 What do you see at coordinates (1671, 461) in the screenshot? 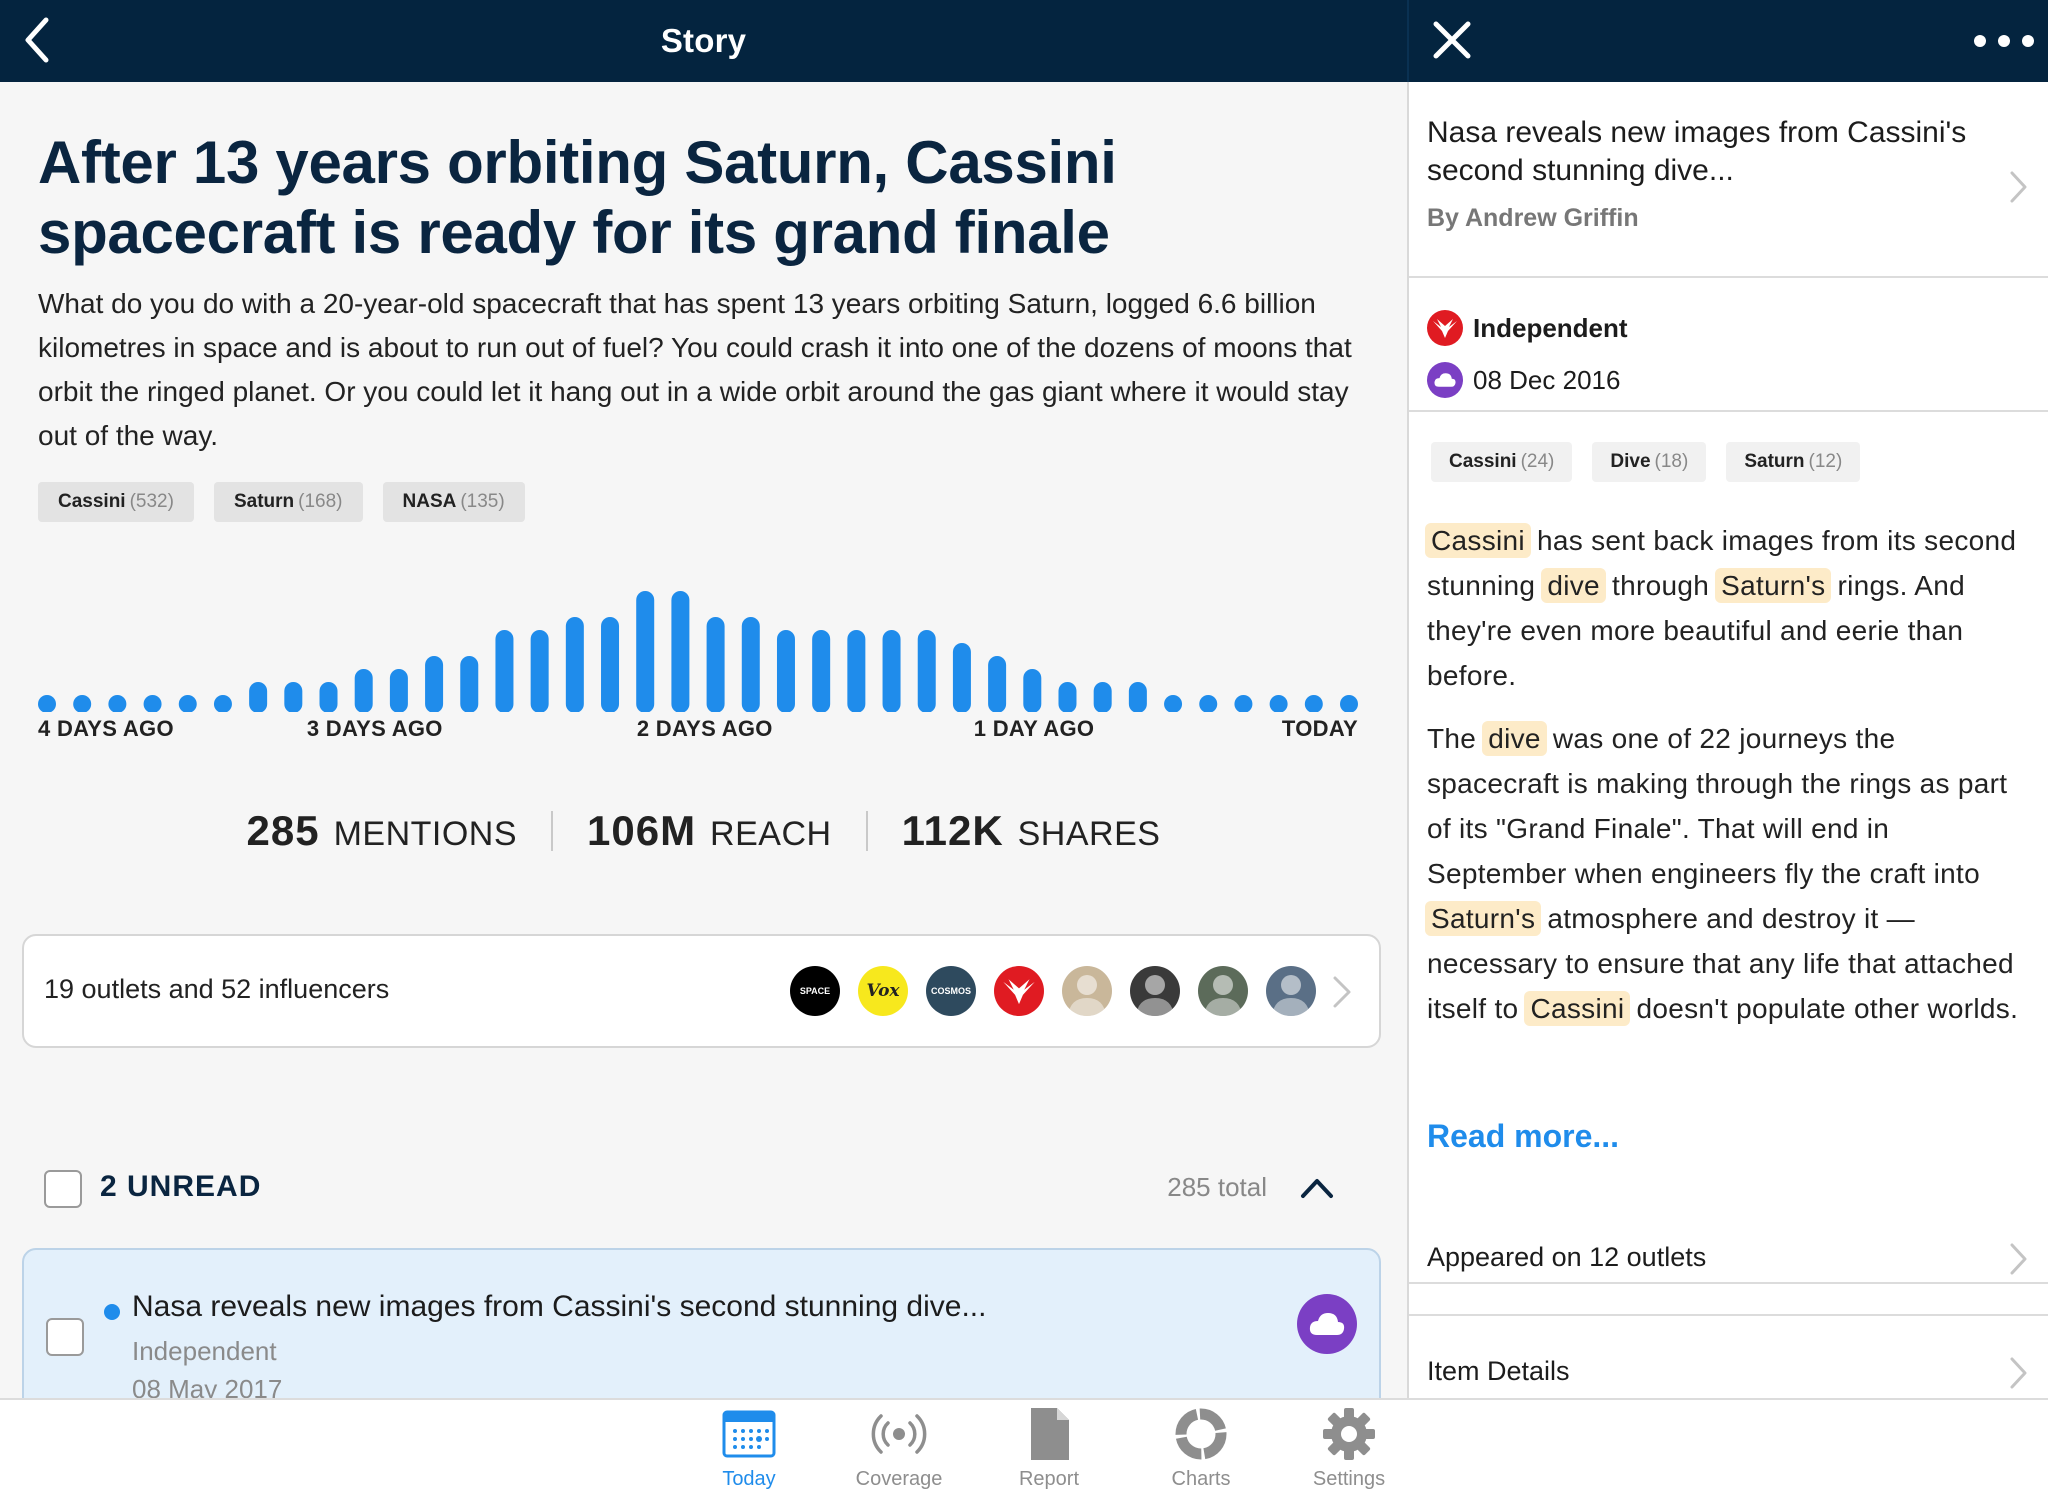
I see `tag-count: (18)` at bounding box center [1671, 461].